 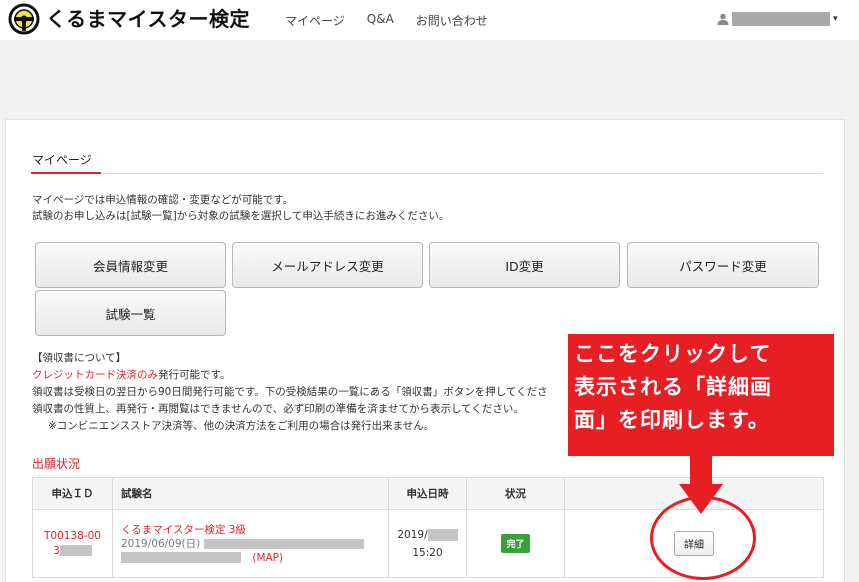 I want to click on cell-application-id: T00138-00 3, so click(x=72, y=543).